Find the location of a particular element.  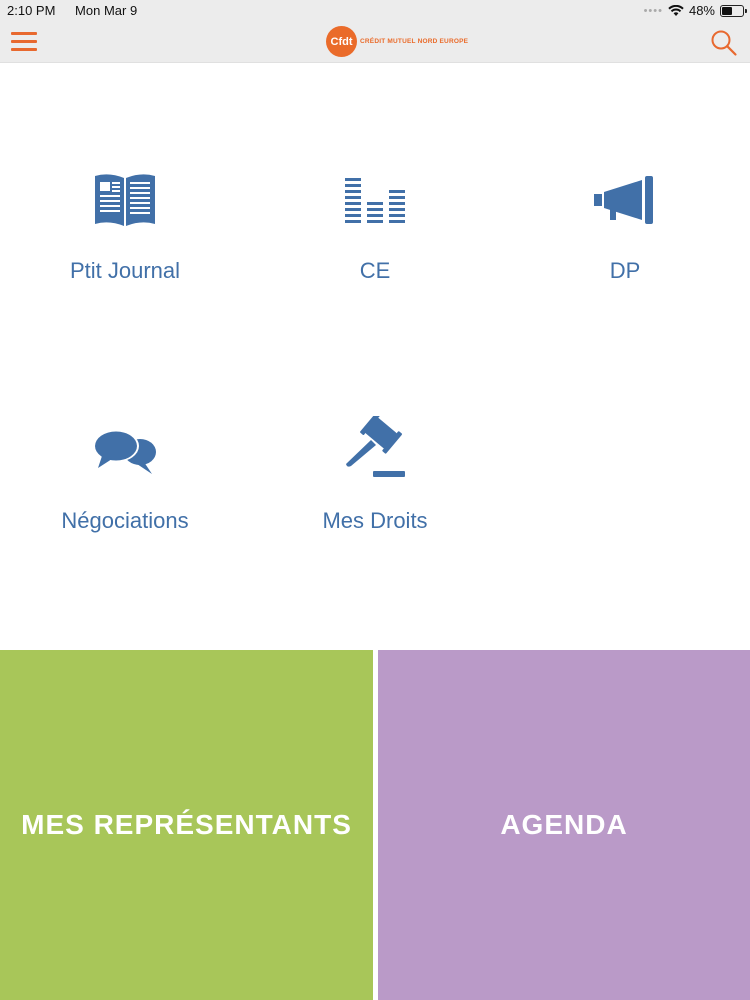

status-right: •••• 48% is located at coordinates (695, 10).